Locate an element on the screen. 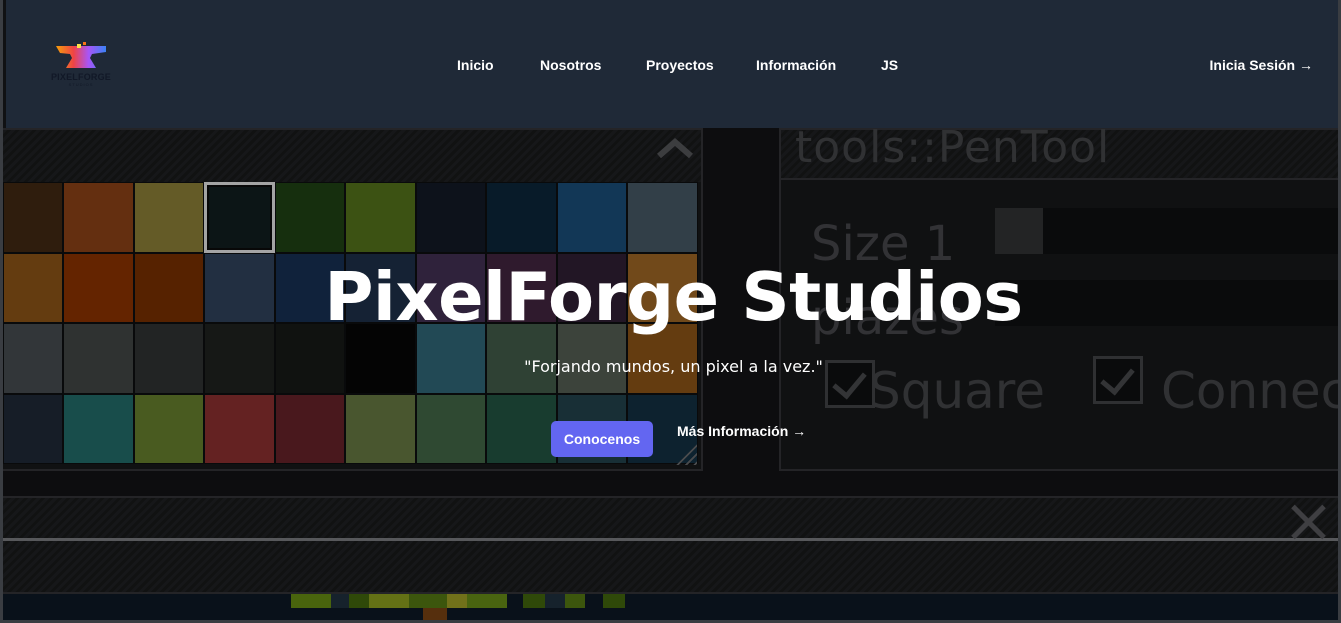  brand-logo: PIXELFORGE STUDIOS is located at coordinates (81, 66).